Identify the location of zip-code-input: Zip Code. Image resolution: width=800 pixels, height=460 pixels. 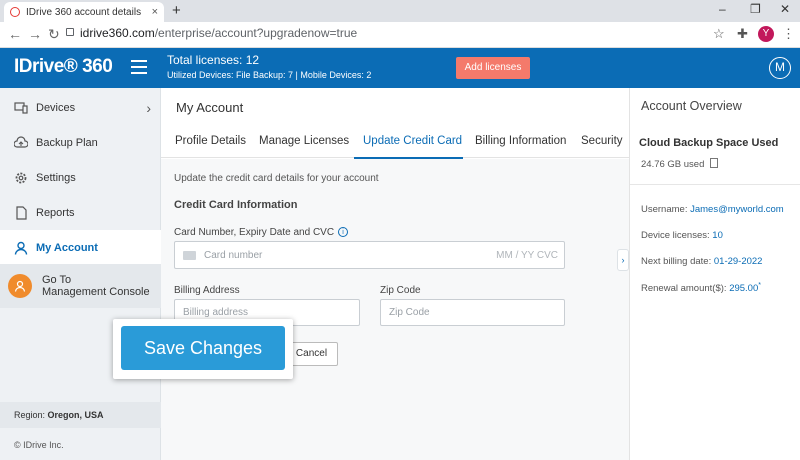
(472, 312).